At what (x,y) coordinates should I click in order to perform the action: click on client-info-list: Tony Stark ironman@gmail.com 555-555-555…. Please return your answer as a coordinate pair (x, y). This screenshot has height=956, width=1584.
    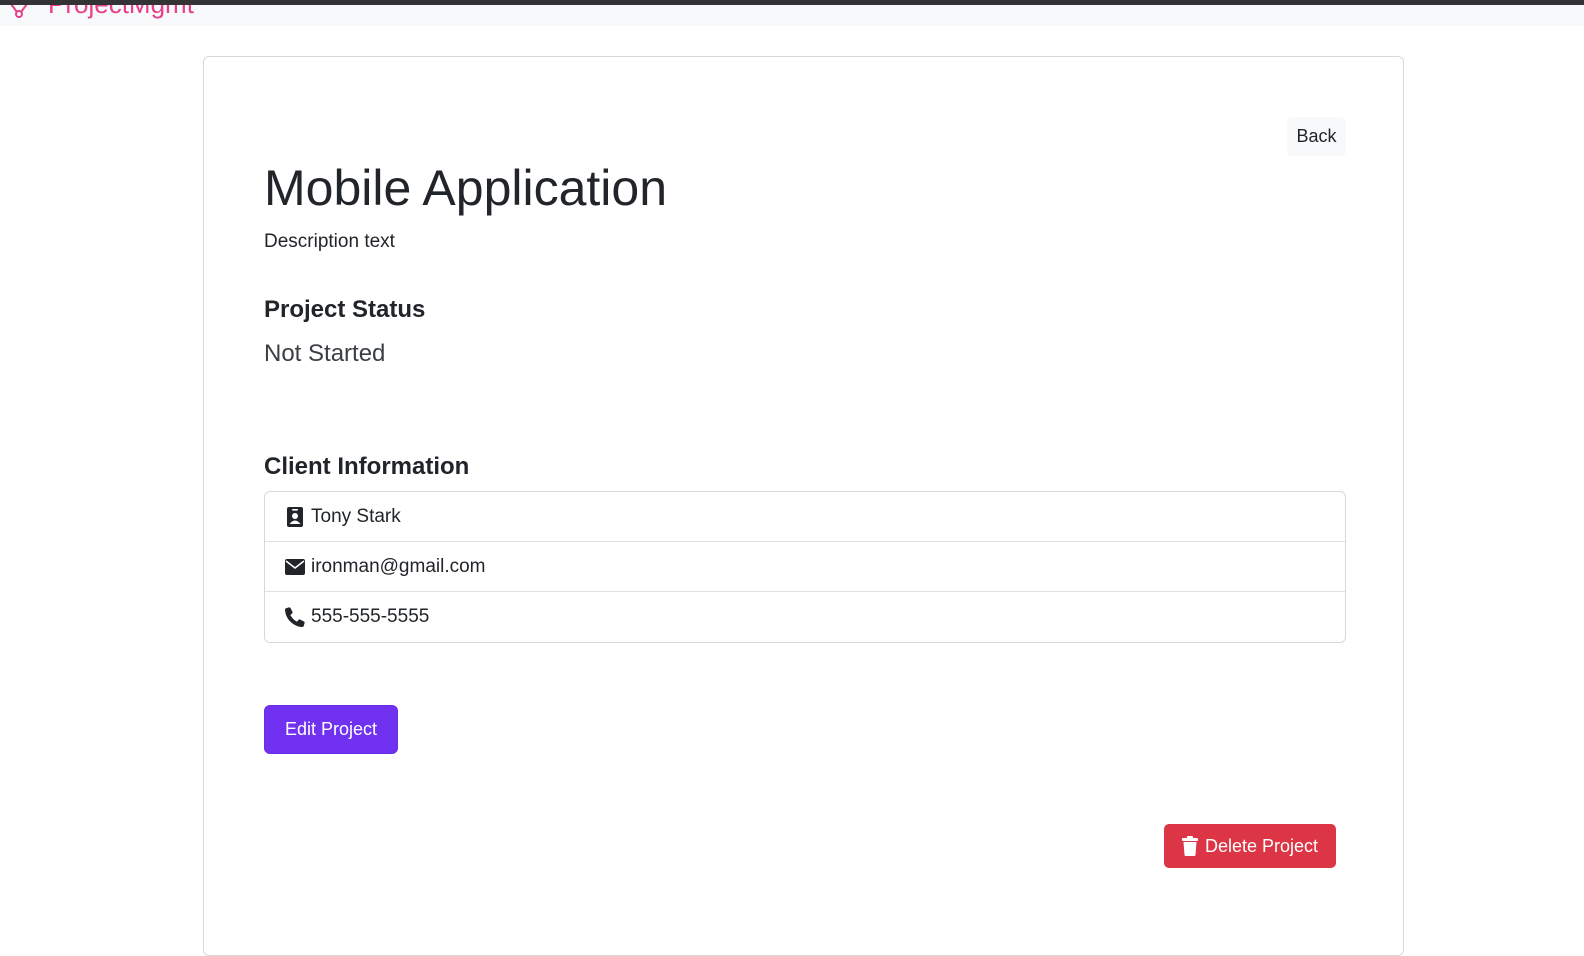
    Looking at the image, I should click on (805, 567).